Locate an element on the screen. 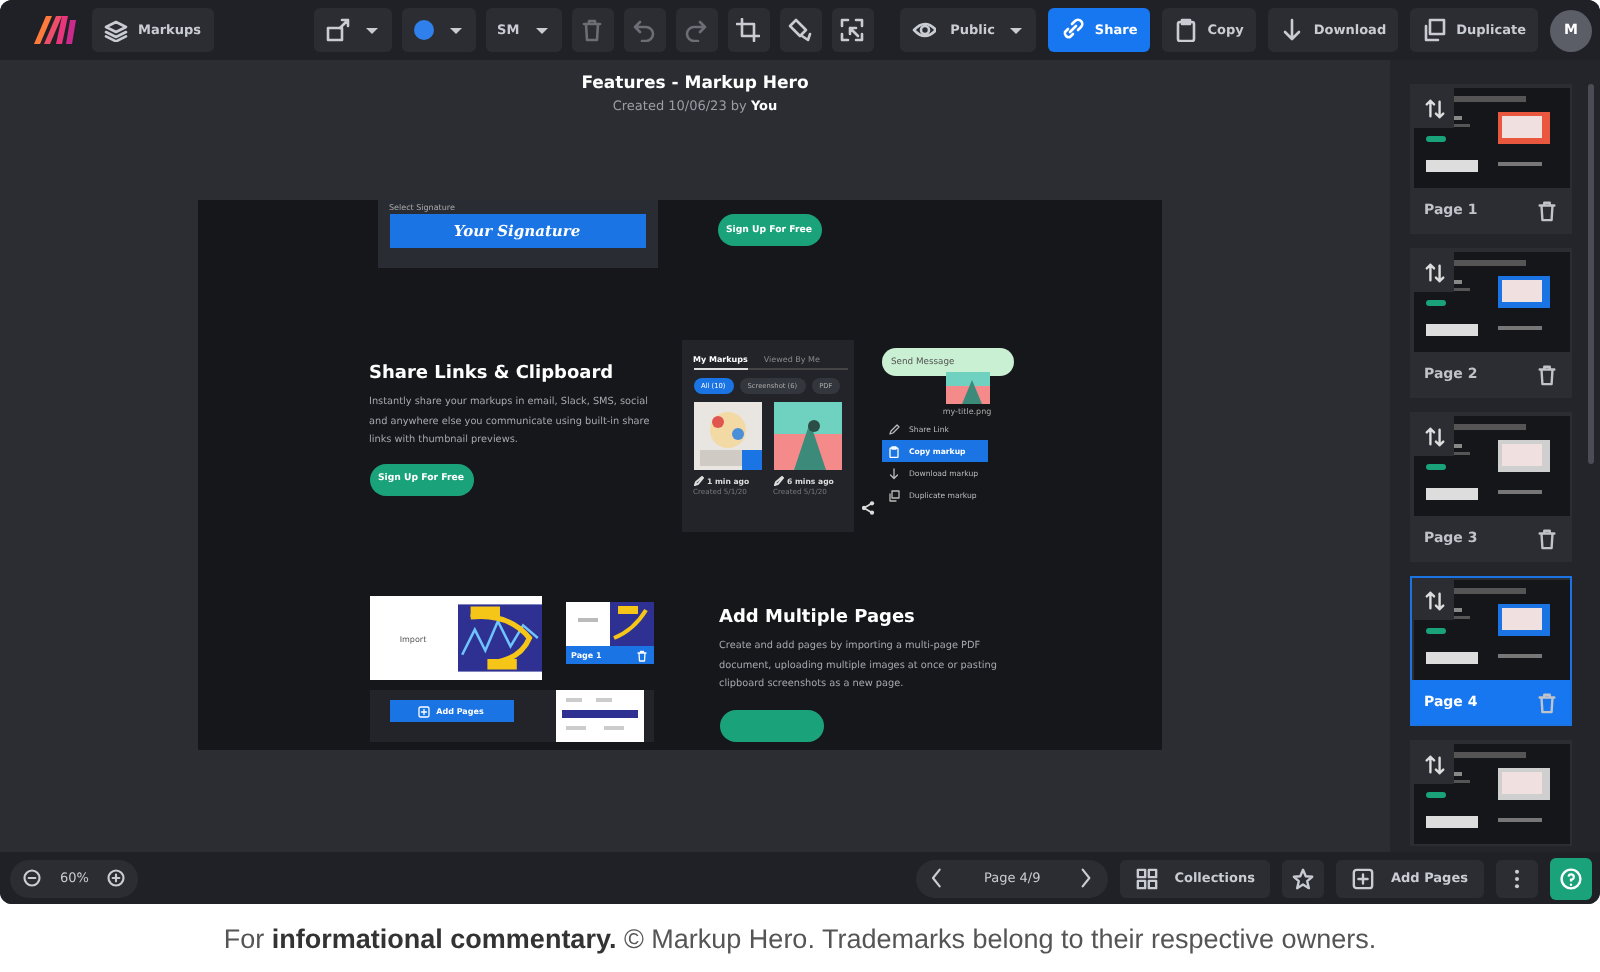 The height and width of the screenshot is (972, 1600). caption-text: For informational commentary. © Markup Hero. Trademarks belong to their respective owners. is located at coordinates (800, 938).